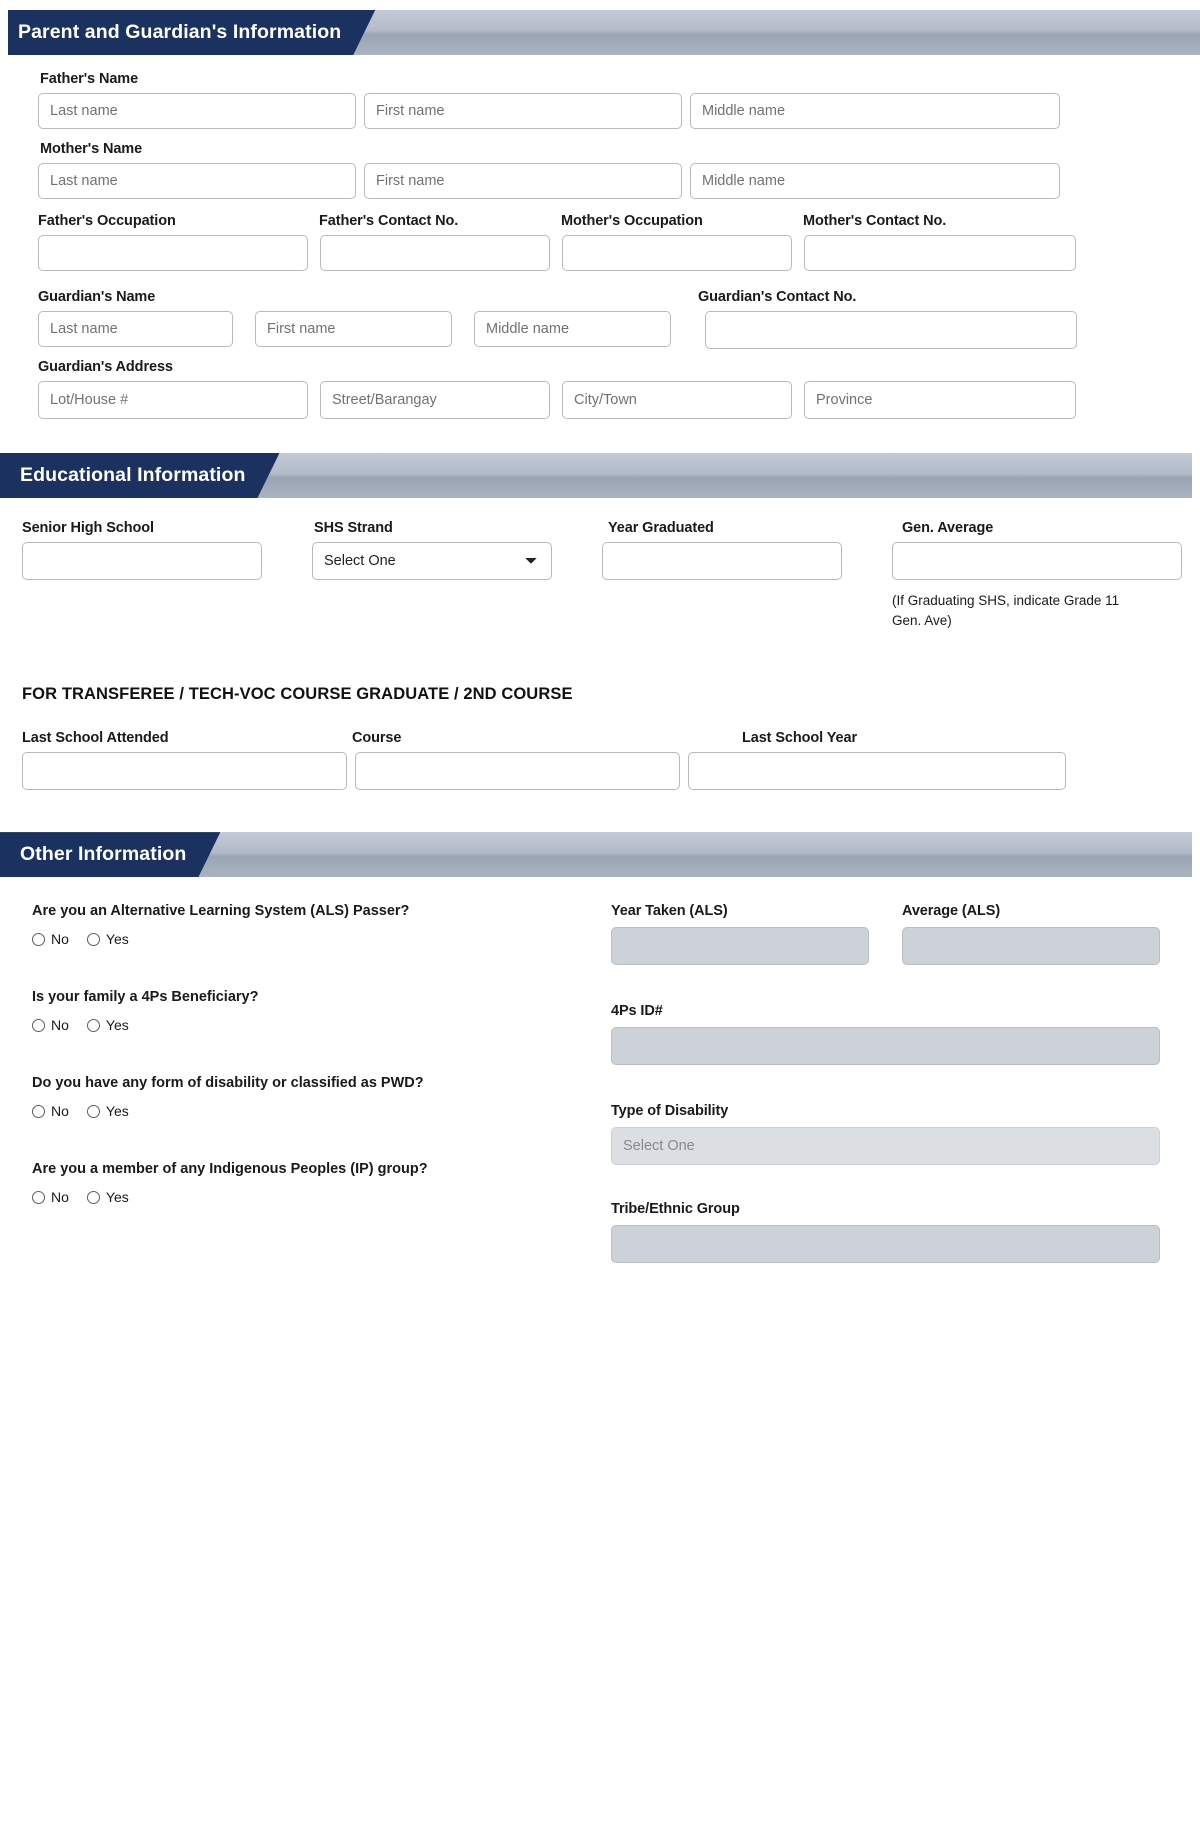  Describe the element at coordinates (604, 32) in the screenshot. I see `section-banner-parent: Parent and Guardian's Information` at that location.